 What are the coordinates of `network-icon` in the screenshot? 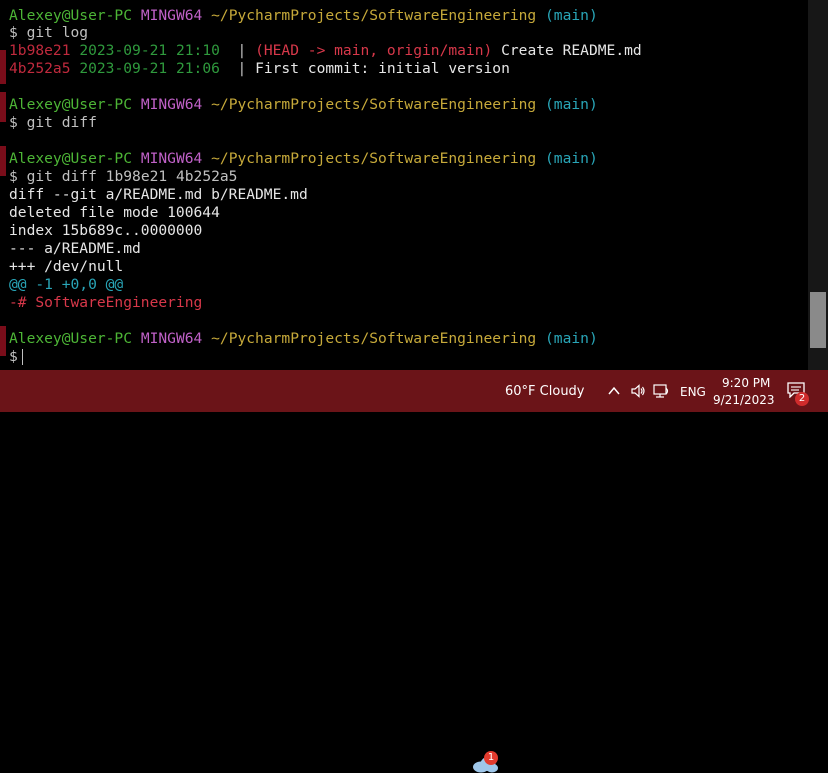 It's located at (662, 391).